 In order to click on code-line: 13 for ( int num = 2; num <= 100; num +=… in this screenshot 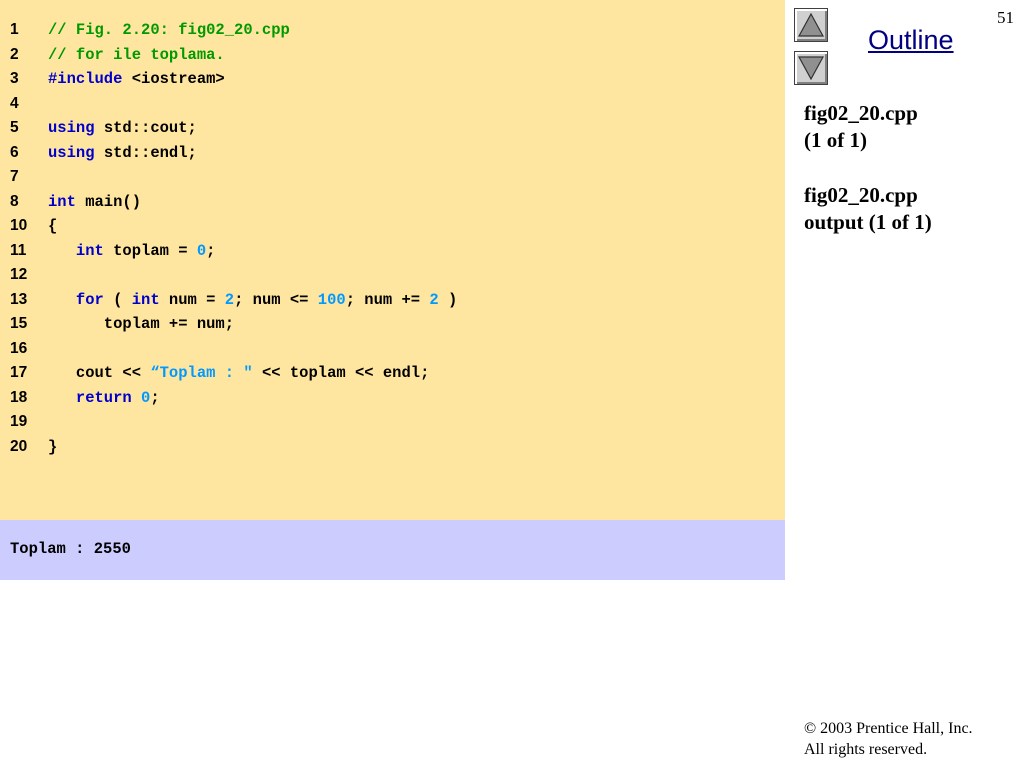, I will do `click(392, 300)`.